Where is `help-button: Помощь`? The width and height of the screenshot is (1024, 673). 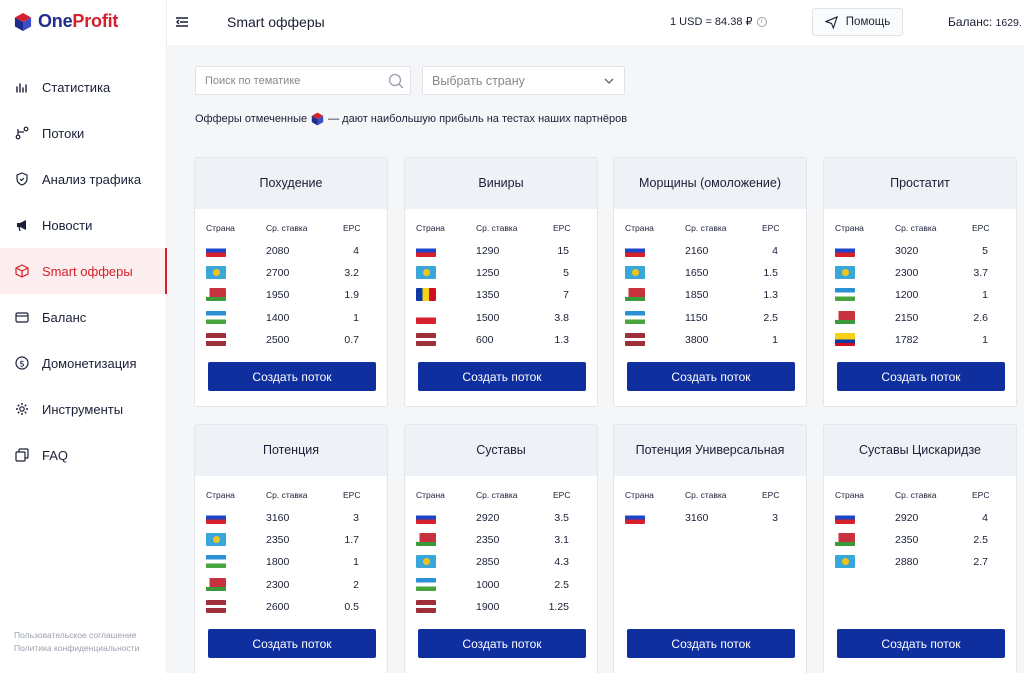
help-button: Помощь is located at coordinates (857, 22).